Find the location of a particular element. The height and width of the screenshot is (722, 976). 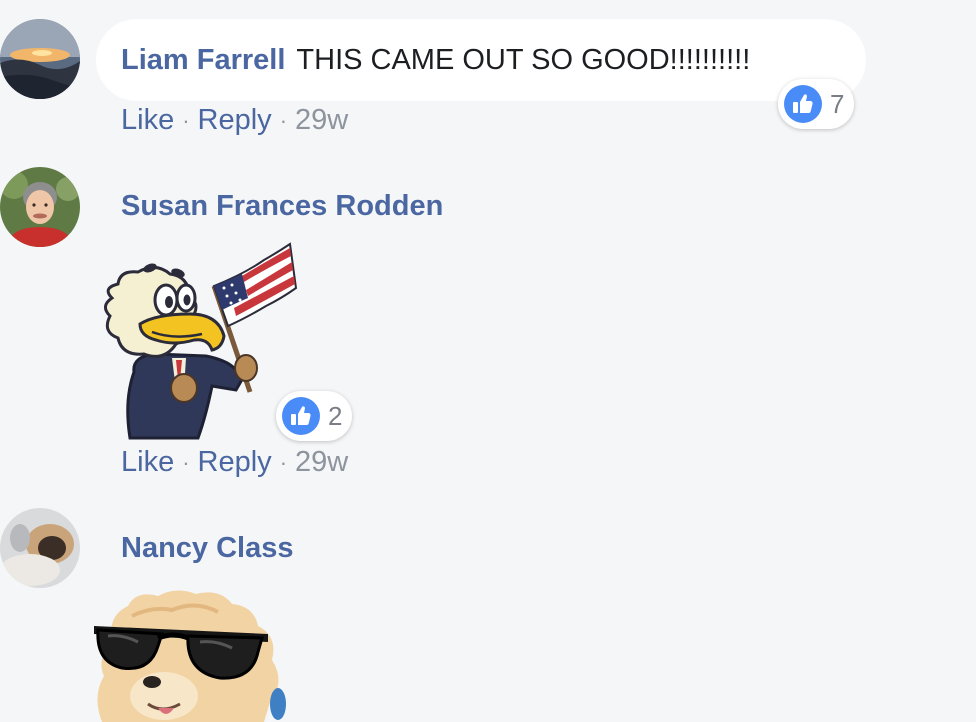

author-name: Nancy Class is located at coordinates (207, 548).